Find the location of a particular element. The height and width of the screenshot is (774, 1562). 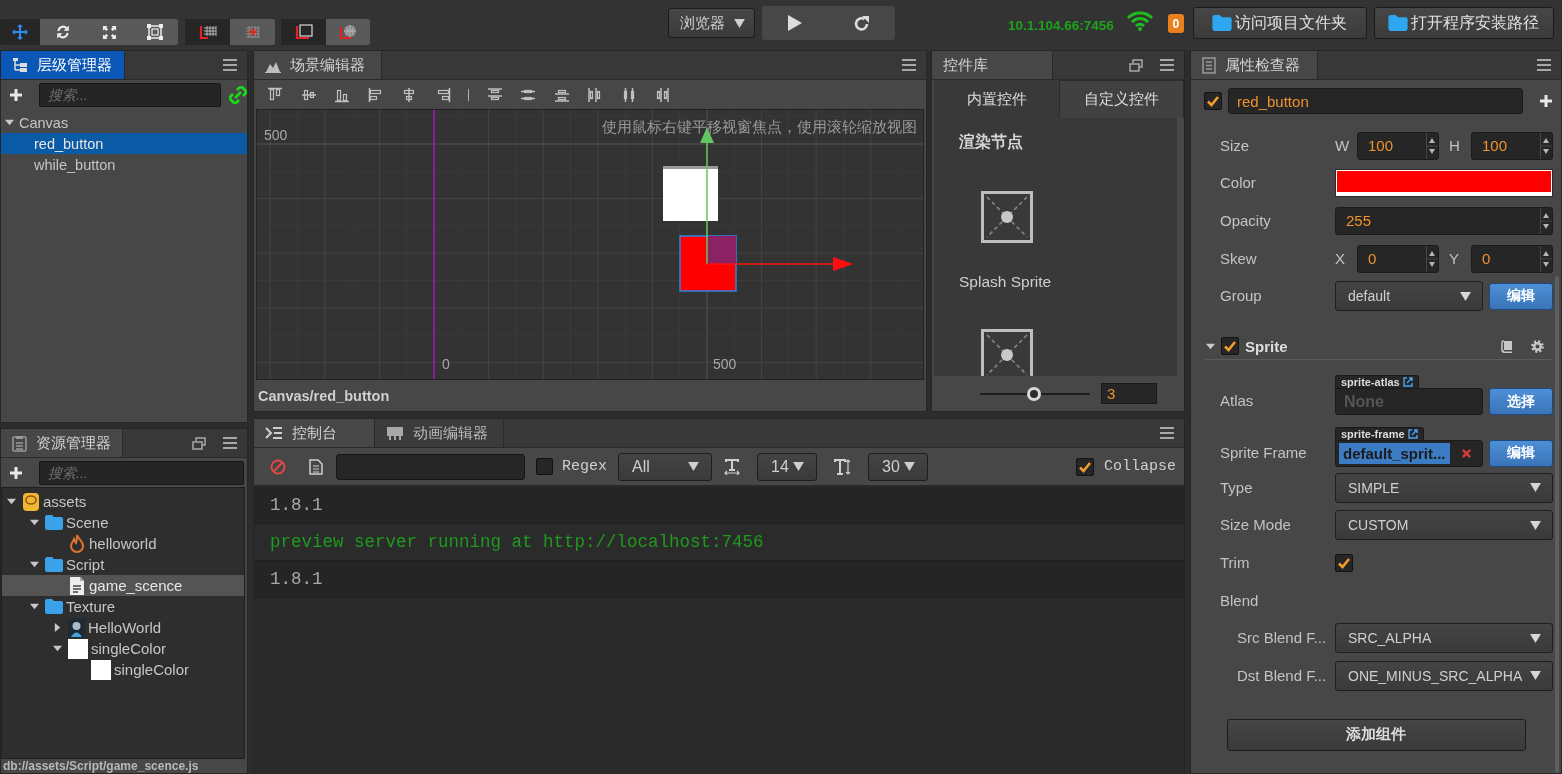

panel-tab: 资源管理器 is located at coordinates (62, 443).